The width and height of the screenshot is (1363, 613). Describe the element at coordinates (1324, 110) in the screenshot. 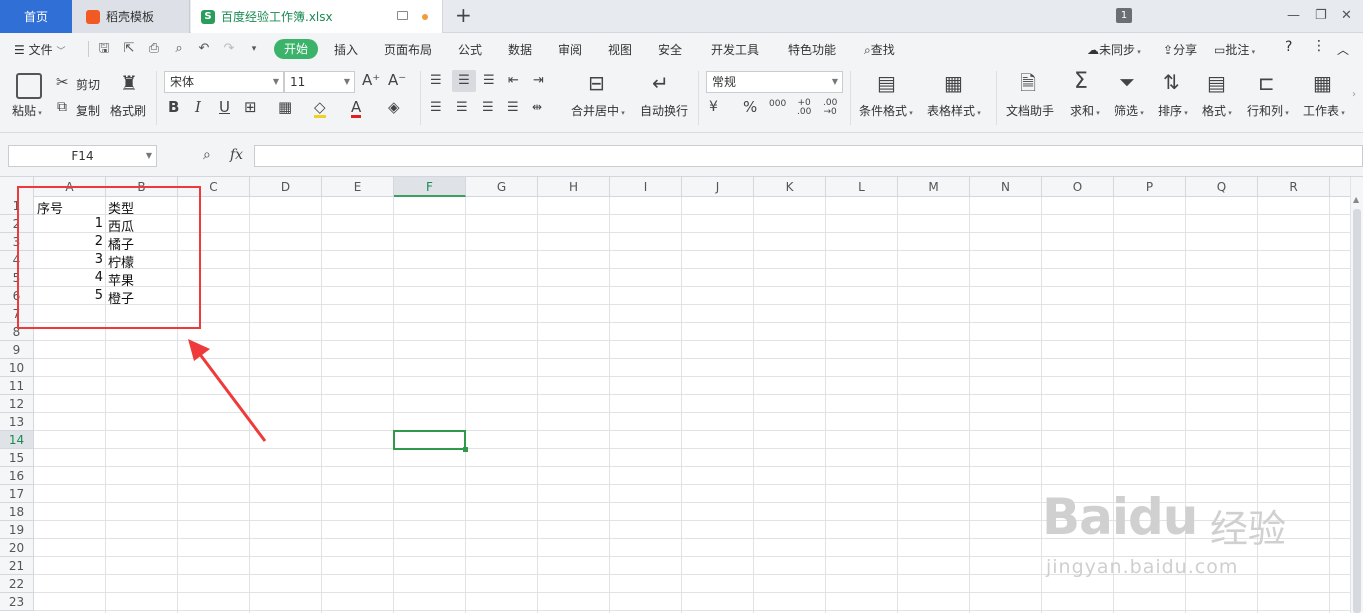

I see `worksheet-button: 工作表 ▾` at that location.